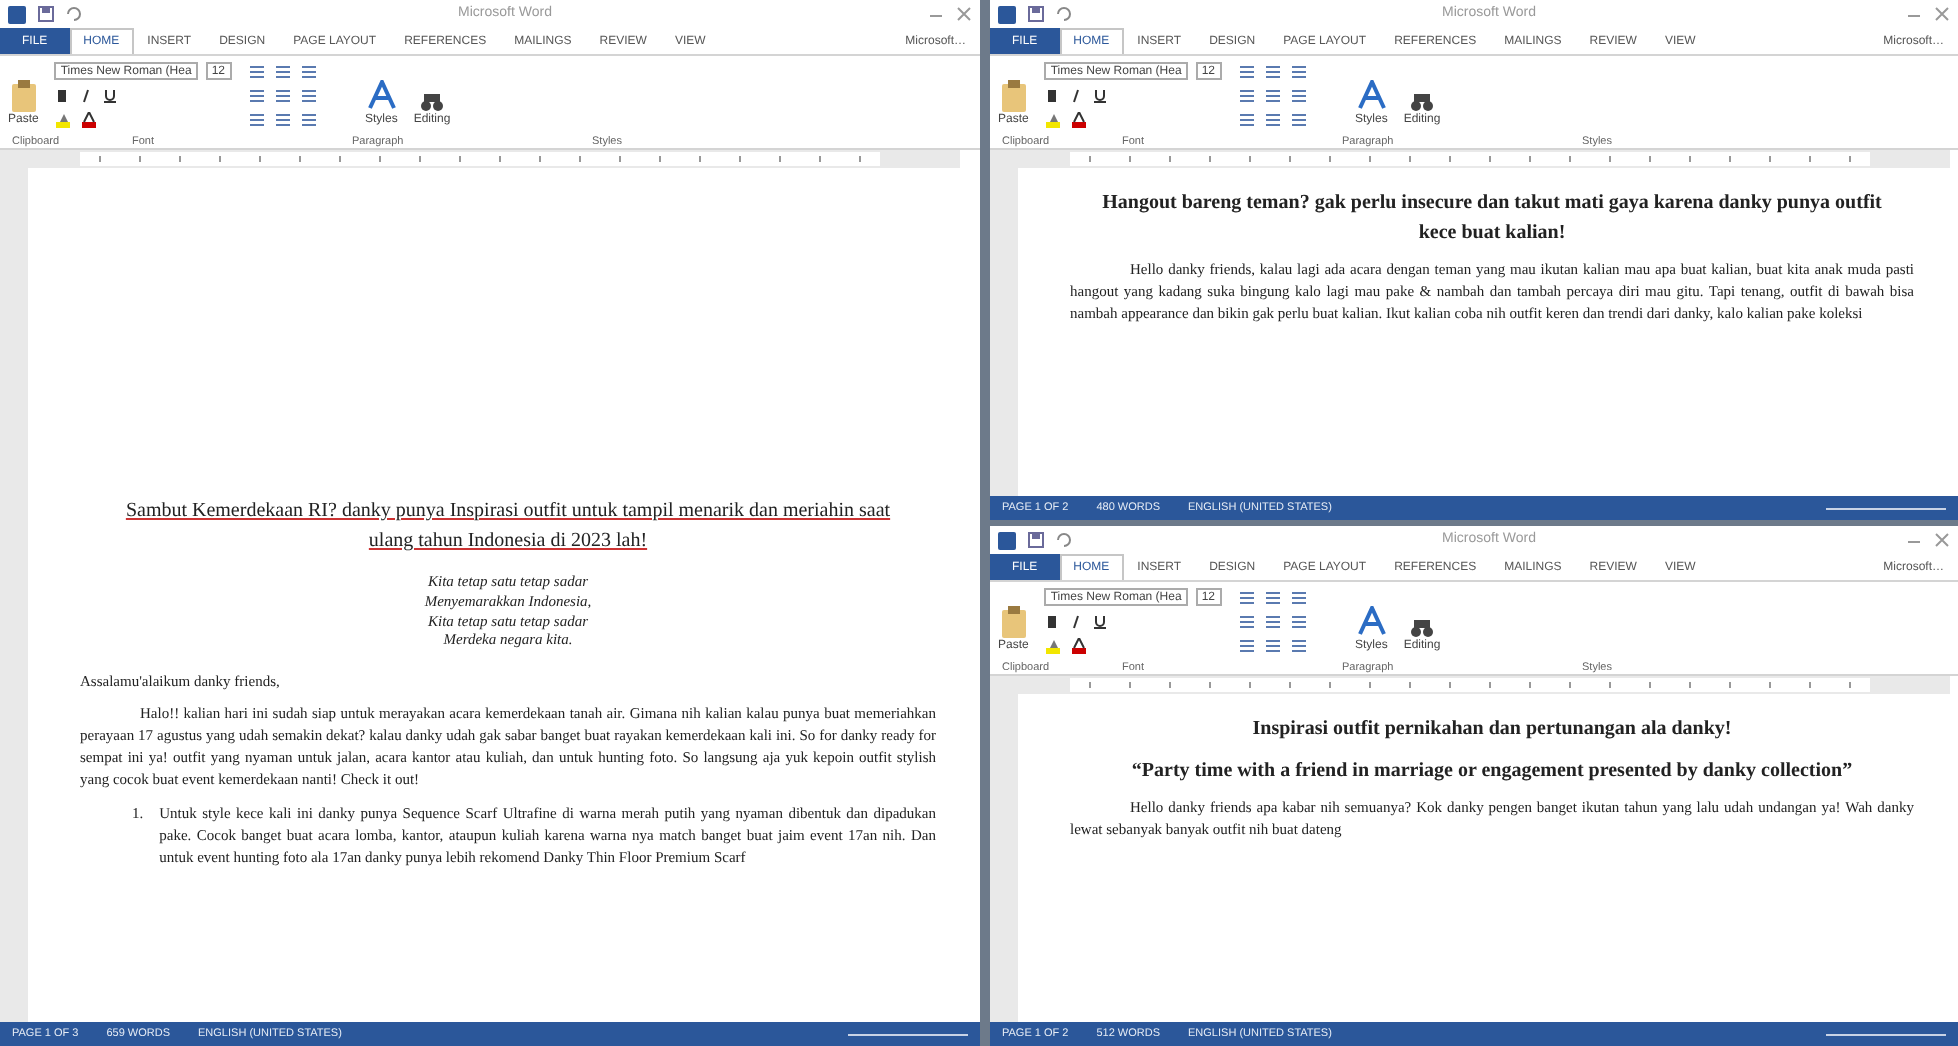 This screenshot has width=1958, height=1046. Describe the element at coordinates (1492, 730) in the screenshot. I see `document-heading: Inspirasi outfit pernikahan dan pertunangan ala danky!` at that location.